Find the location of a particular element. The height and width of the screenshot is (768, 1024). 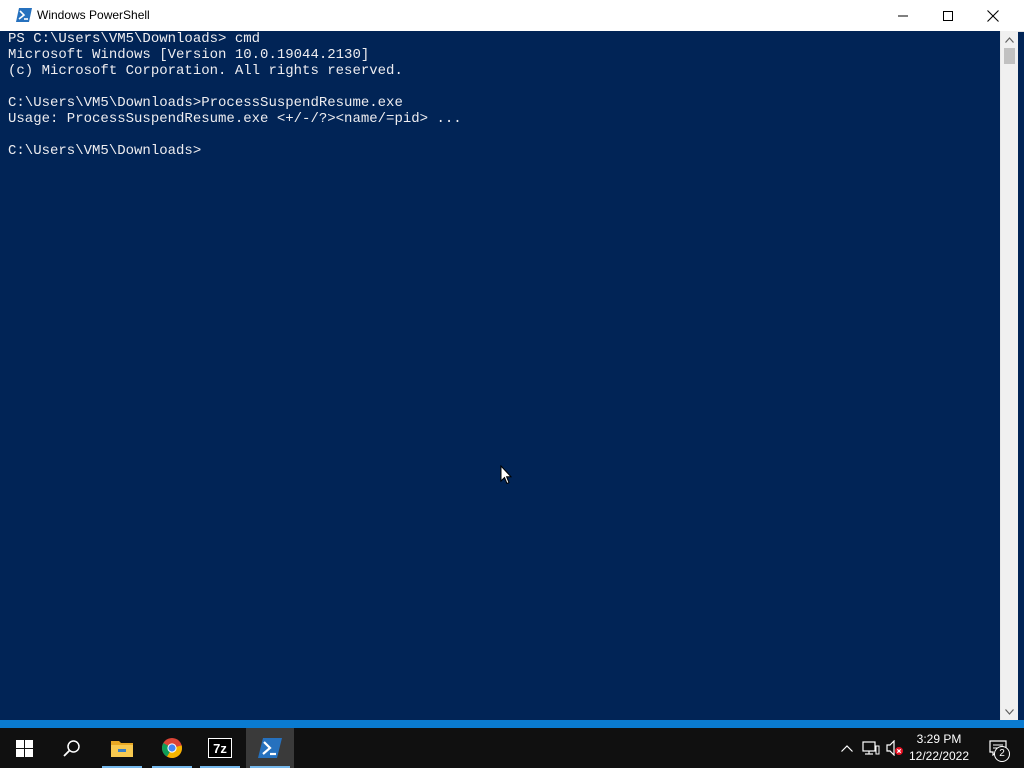

7zip-label: 7z is located at coordinates (220, 748).